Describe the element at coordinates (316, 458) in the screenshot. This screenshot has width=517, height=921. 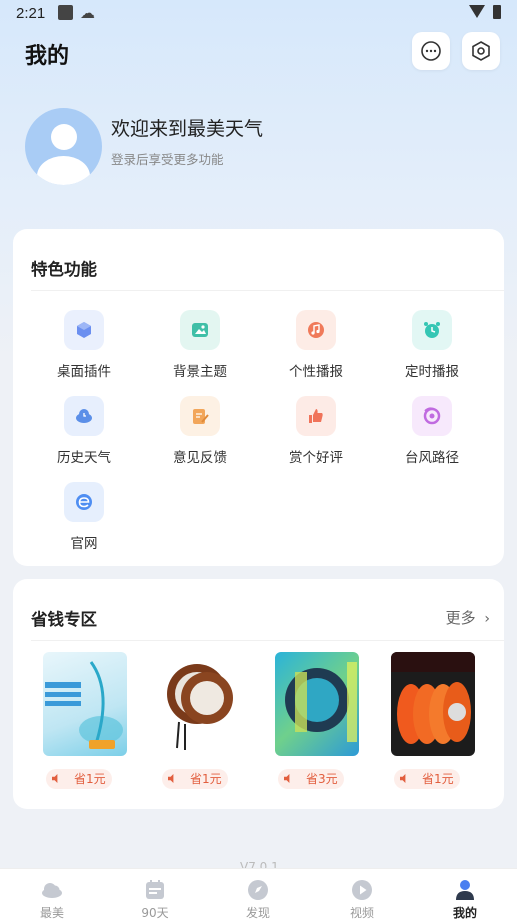
I see `feature-label: 赏个好评` at that location.